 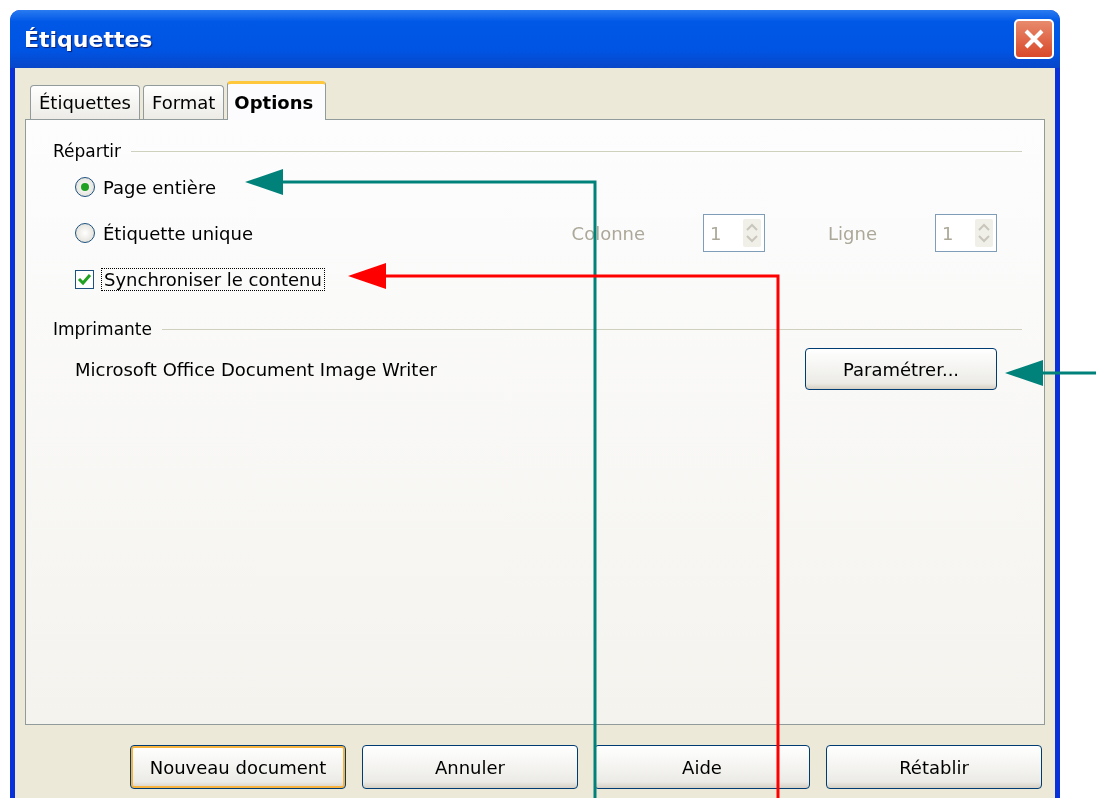 What do you see at coordinates (238, 767) in the screenshot?
I see `dialog-button: Nouveau document` at bounding box center [238, 767].